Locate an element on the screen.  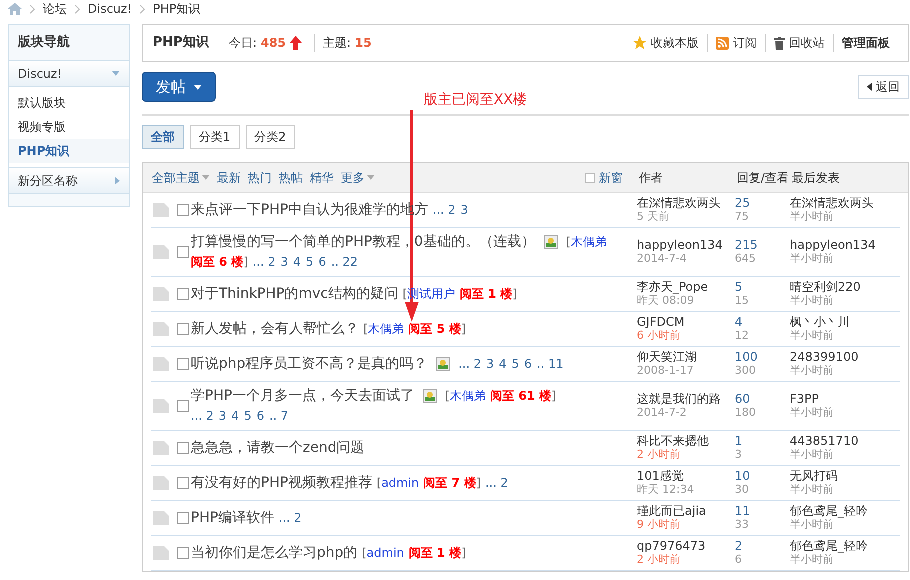
post-button: 发帖 is located at coordinates (179, 87).